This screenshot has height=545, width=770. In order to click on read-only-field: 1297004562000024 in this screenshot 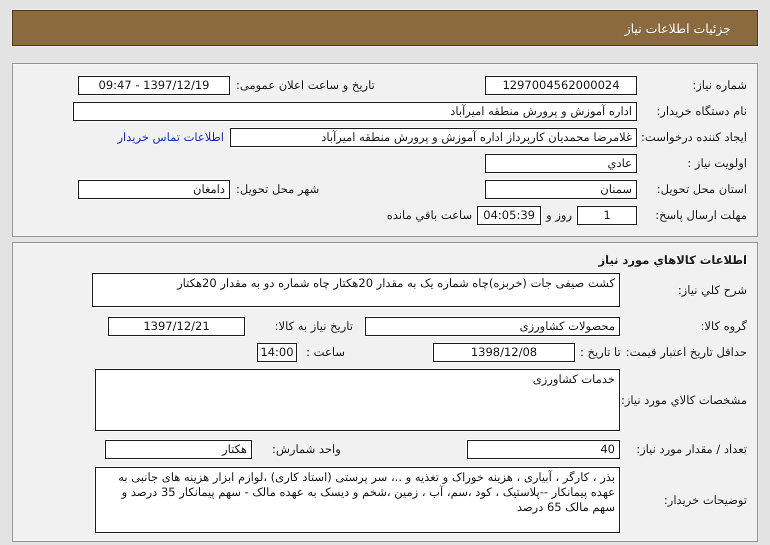, I will do `click(561, 85)`.